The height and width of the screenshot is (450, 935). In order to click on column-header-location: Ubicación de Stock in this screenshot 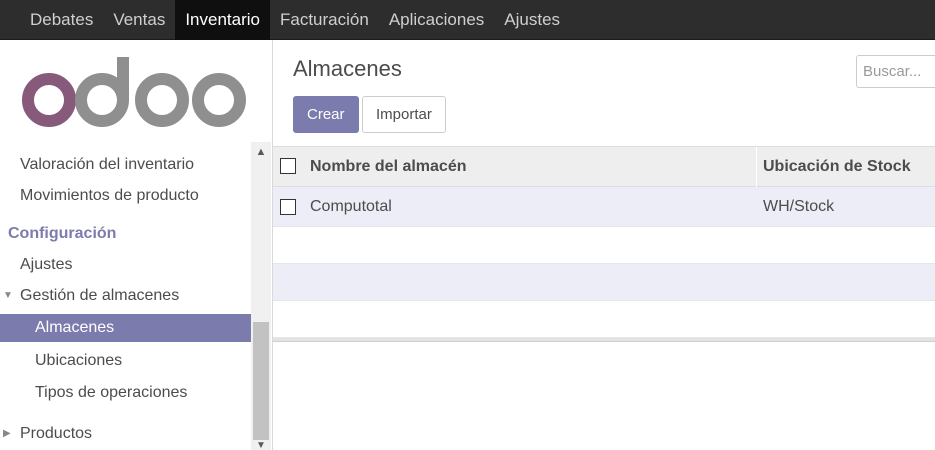, I will do `click(837, 167)`.